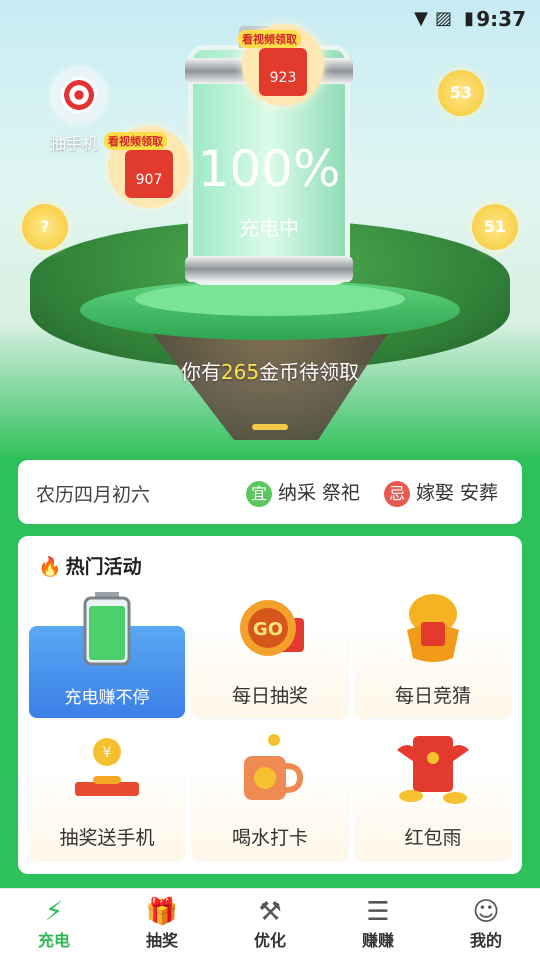 The width and height of the screenshot is (540, 961). I want to click on pending-prefix: 你有, so click(200, 372).